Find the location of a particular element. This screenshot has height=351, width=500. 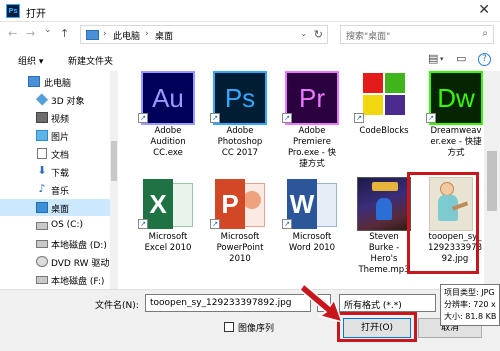

view-dropdown-icon: ▾ is located at coordinates (442, 59).